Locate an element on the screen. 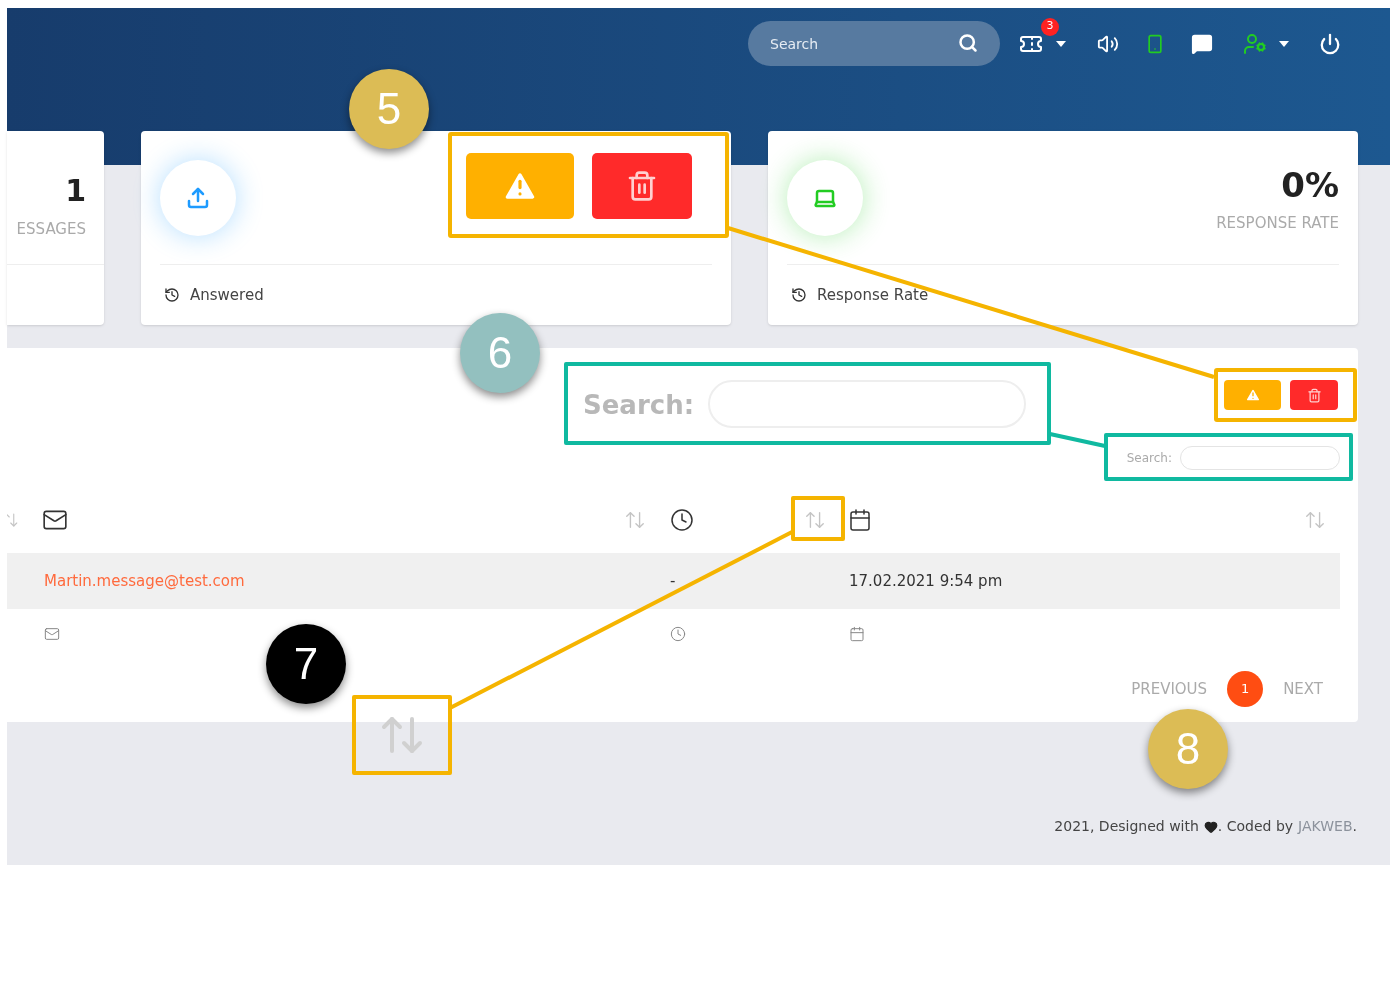 This screenshot has height=986, width=1400. stat-label: ESSAGES is located at coordinates (51, 229).